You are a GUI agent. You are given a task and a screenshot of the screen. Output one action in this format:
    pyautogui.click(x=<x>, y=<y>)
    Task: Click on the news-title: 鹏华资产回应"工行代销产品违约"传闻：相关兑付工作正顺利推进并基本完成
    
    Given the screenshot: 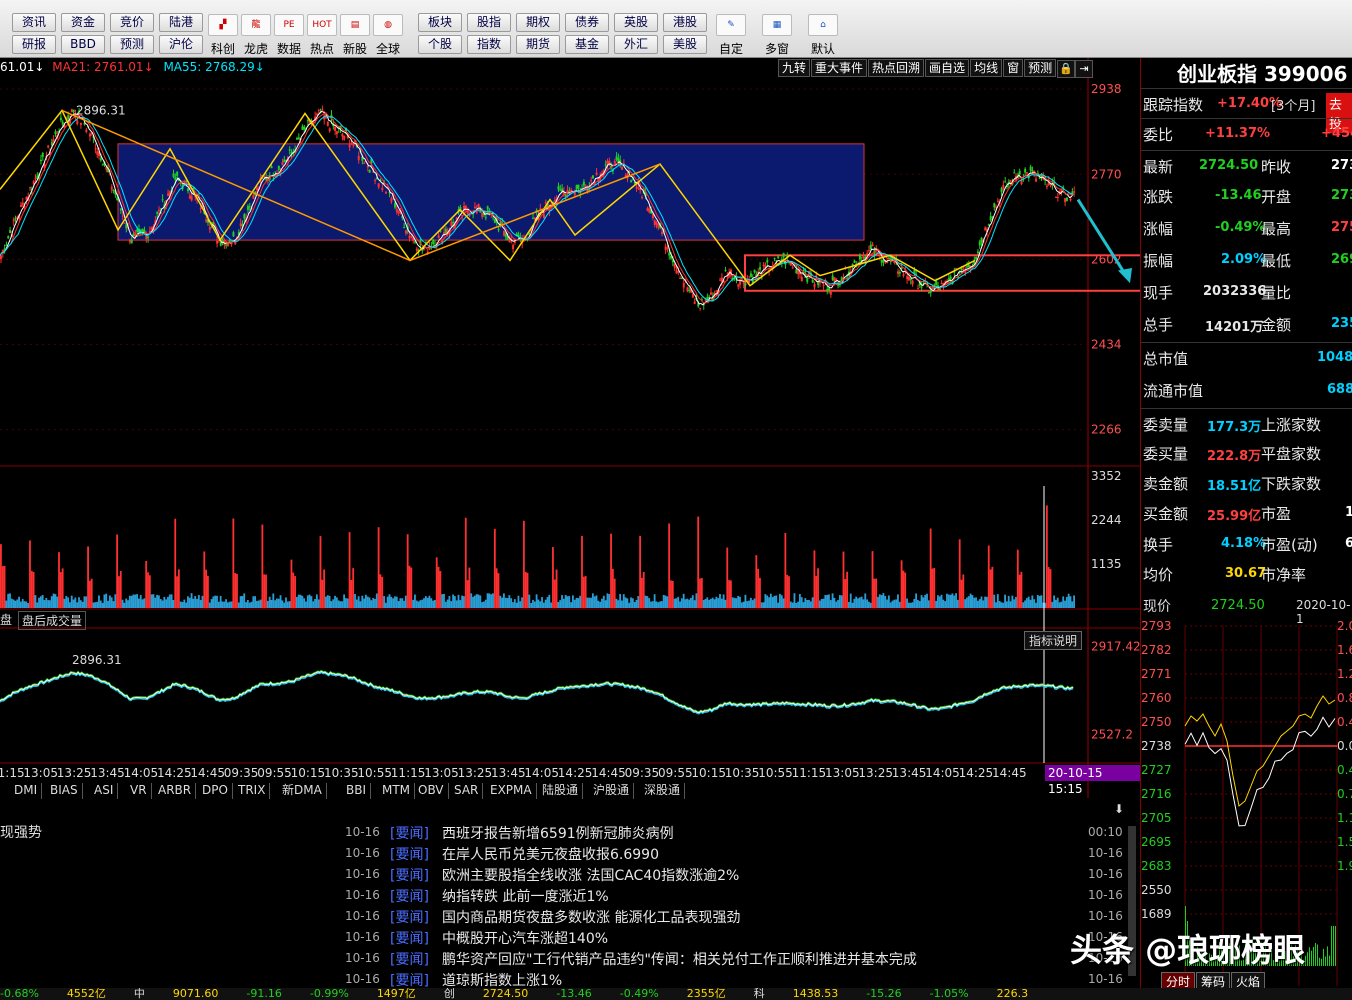 What is the action you would take?
    pyautogui.click(x=679, y=959)
    